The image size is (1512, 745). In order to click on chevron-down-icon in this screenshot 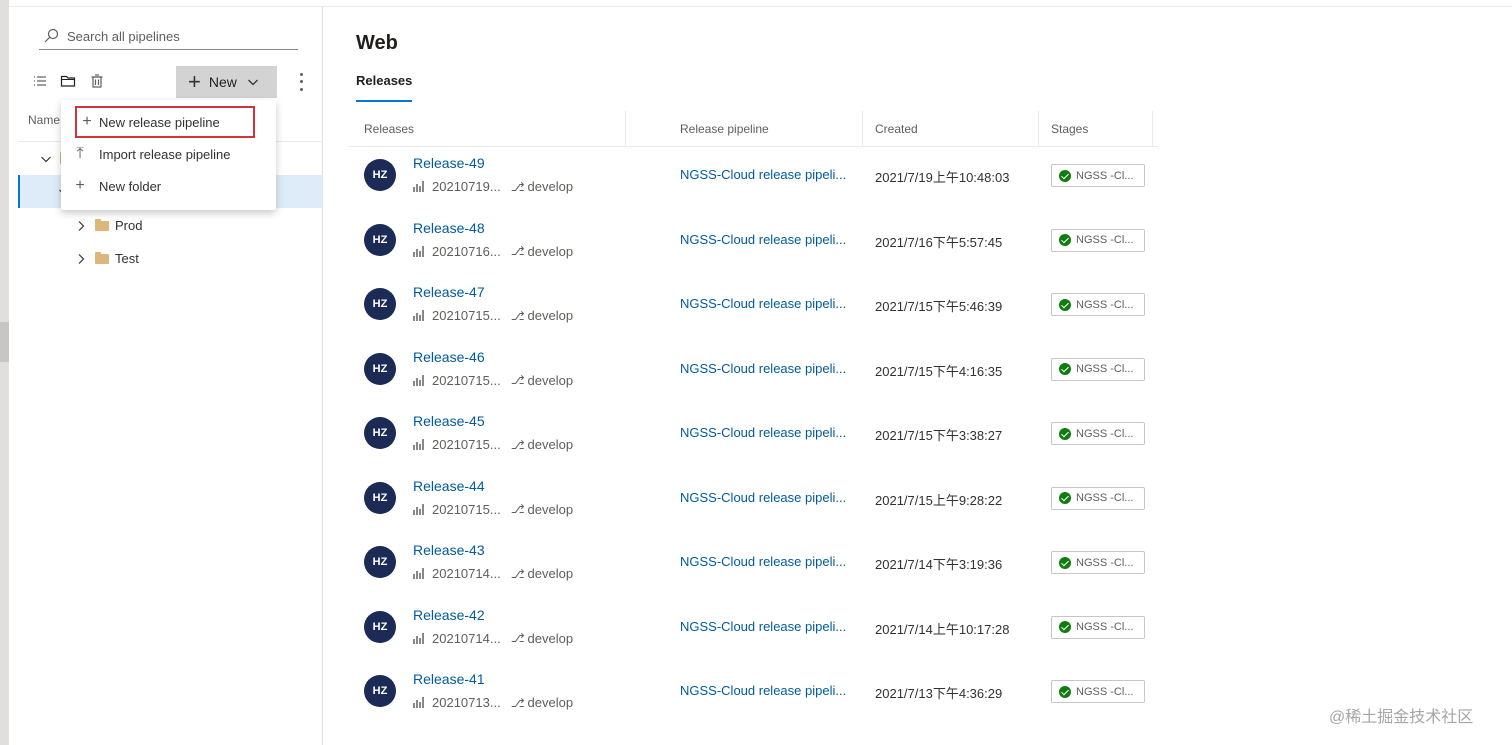, I will do `click(46, 159)`.